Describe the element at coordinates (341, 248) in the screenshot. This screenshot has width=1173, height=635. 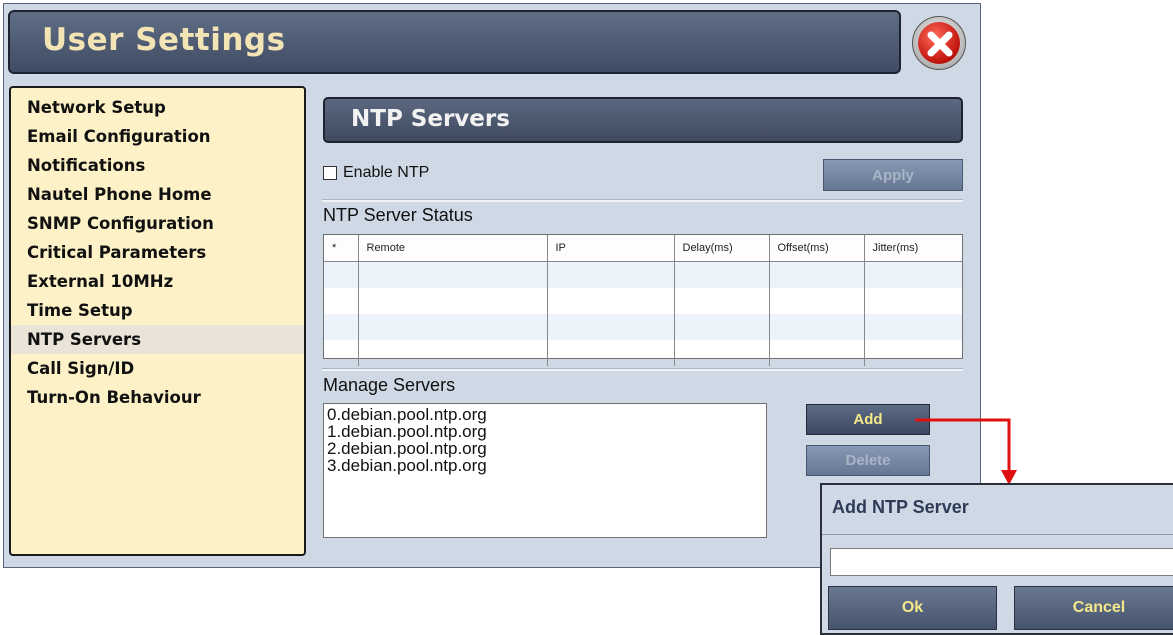
I see `column-header-star: *` at that location.